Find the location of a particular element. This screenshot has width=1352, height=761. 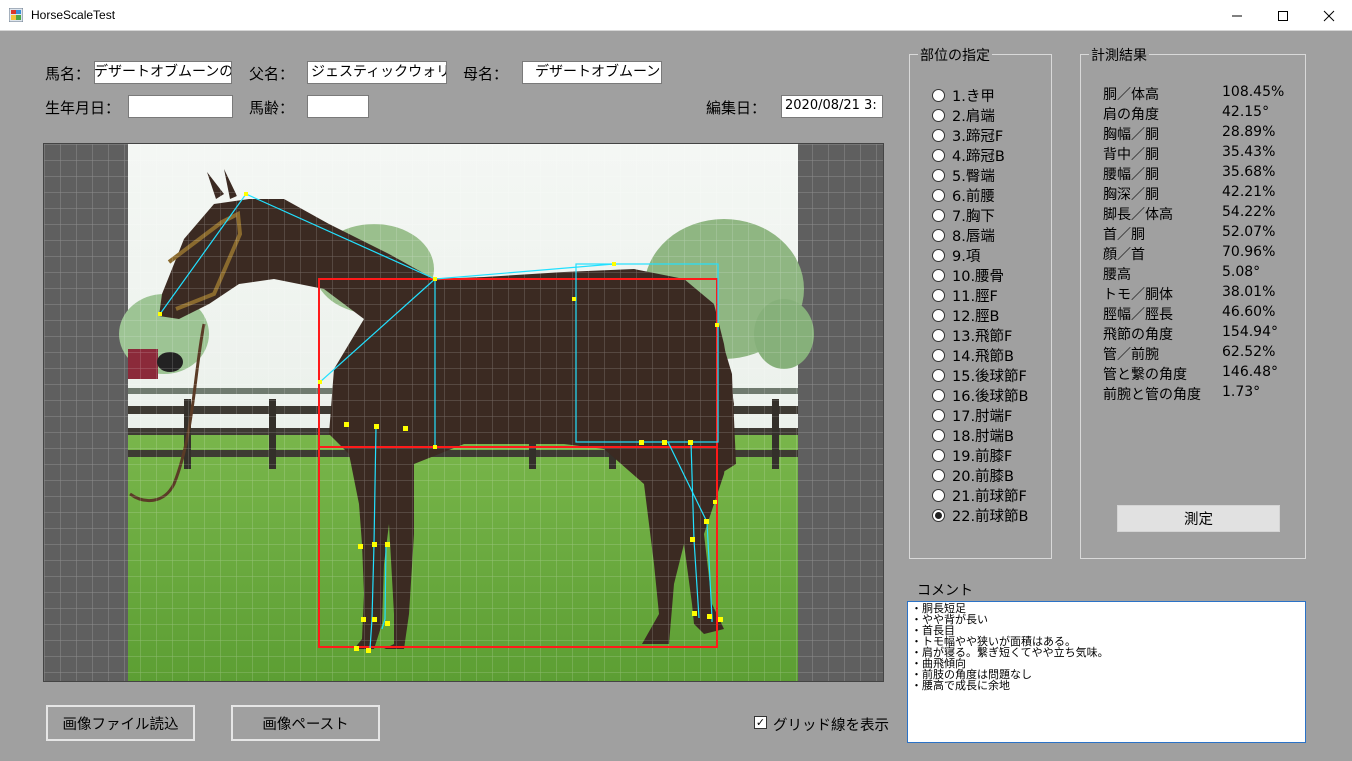

result-value: 28.89% is located at coordinates (1249, 132).